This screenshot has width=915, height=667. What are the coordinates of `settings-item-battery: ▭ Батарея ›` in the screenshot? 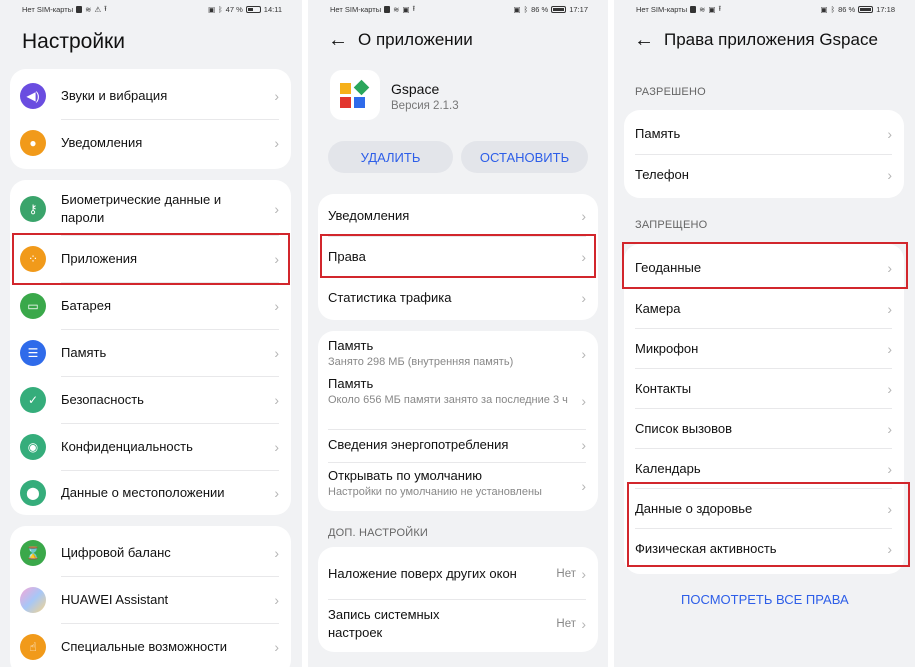 It's located at (150, 306).